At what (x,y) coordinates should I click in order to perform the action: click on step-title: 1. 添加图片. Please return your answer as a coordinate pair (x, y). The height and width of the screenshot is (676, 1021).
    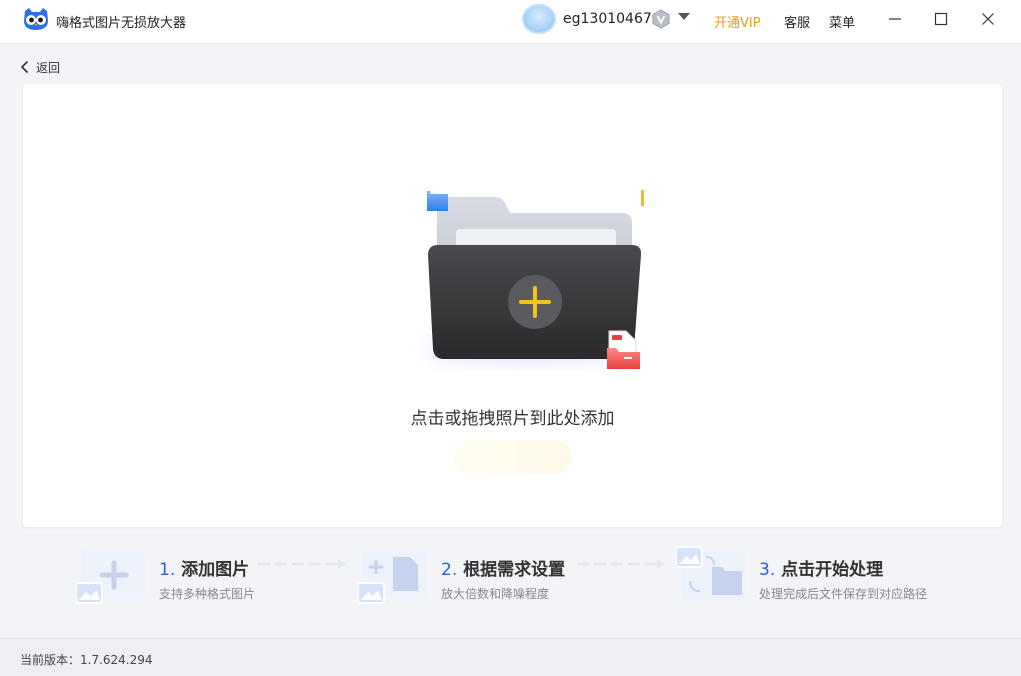
    Looking at the image, I should click on (204, 567).